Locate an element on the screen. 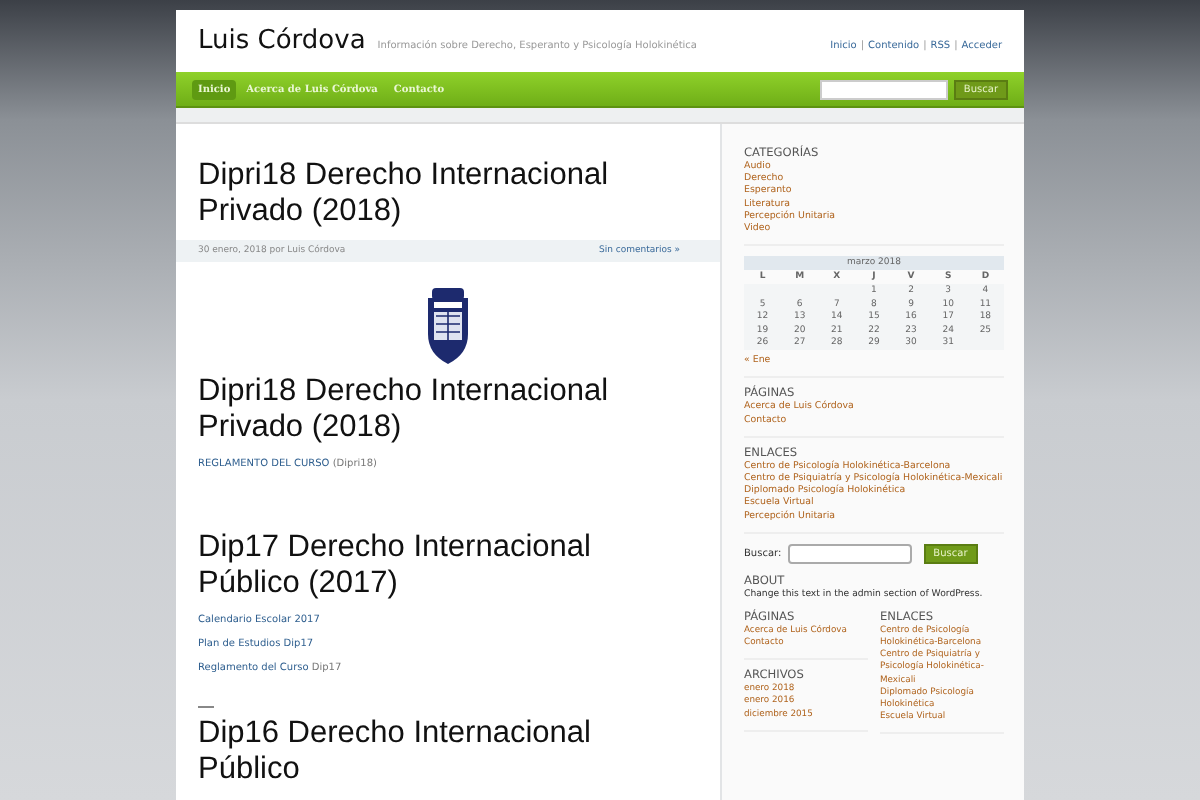  content-heading: Dip16 Derecho Internacional Público is located at coordinates (395, 752).